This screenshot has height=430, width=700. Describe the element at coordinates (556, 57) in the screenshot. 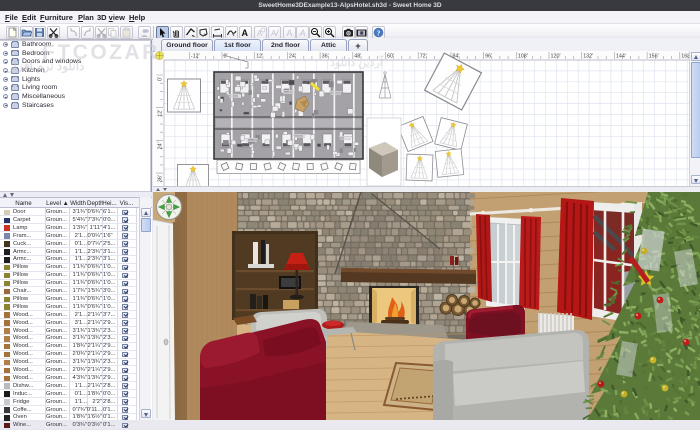

I see `svg-text: 120'` at that location.